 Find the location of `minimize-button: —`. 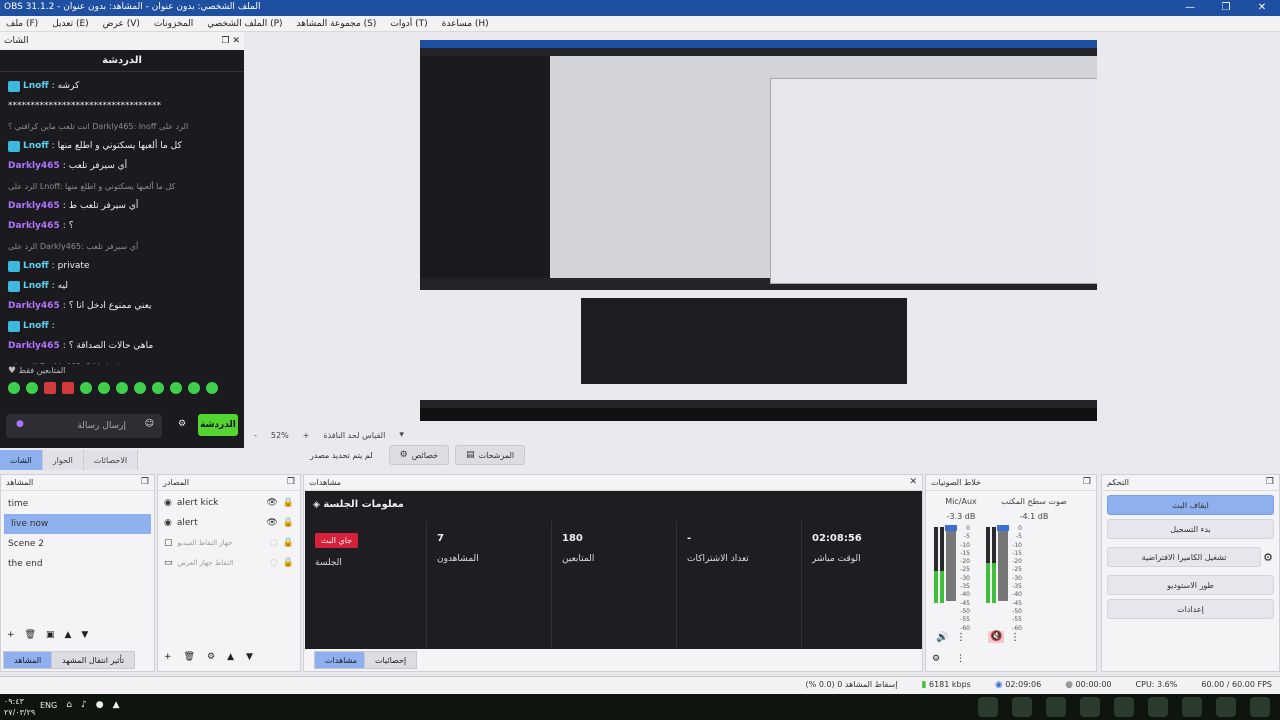

minimize-button: — is located at coordinates (1190, 8).